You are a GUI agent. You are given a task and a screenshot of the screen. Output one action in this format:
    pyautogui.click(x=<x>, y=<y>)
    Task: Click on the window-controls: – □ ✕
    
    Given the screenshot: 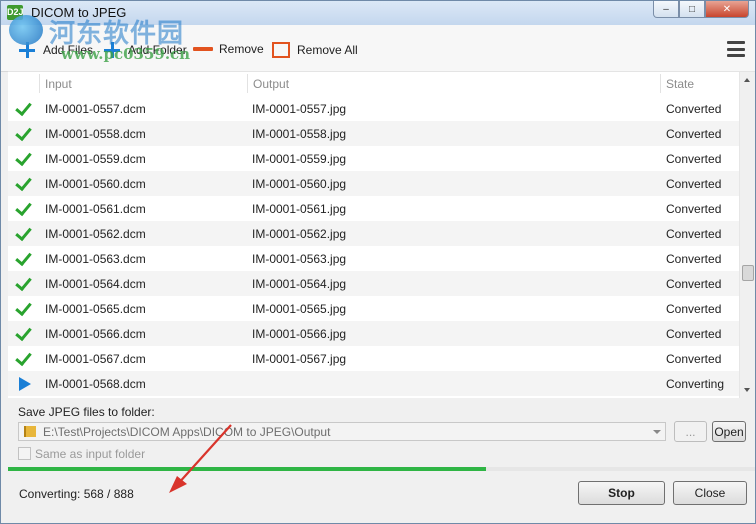 What is the action you would take?
    pyautogui.click(x=701, y=10)
    